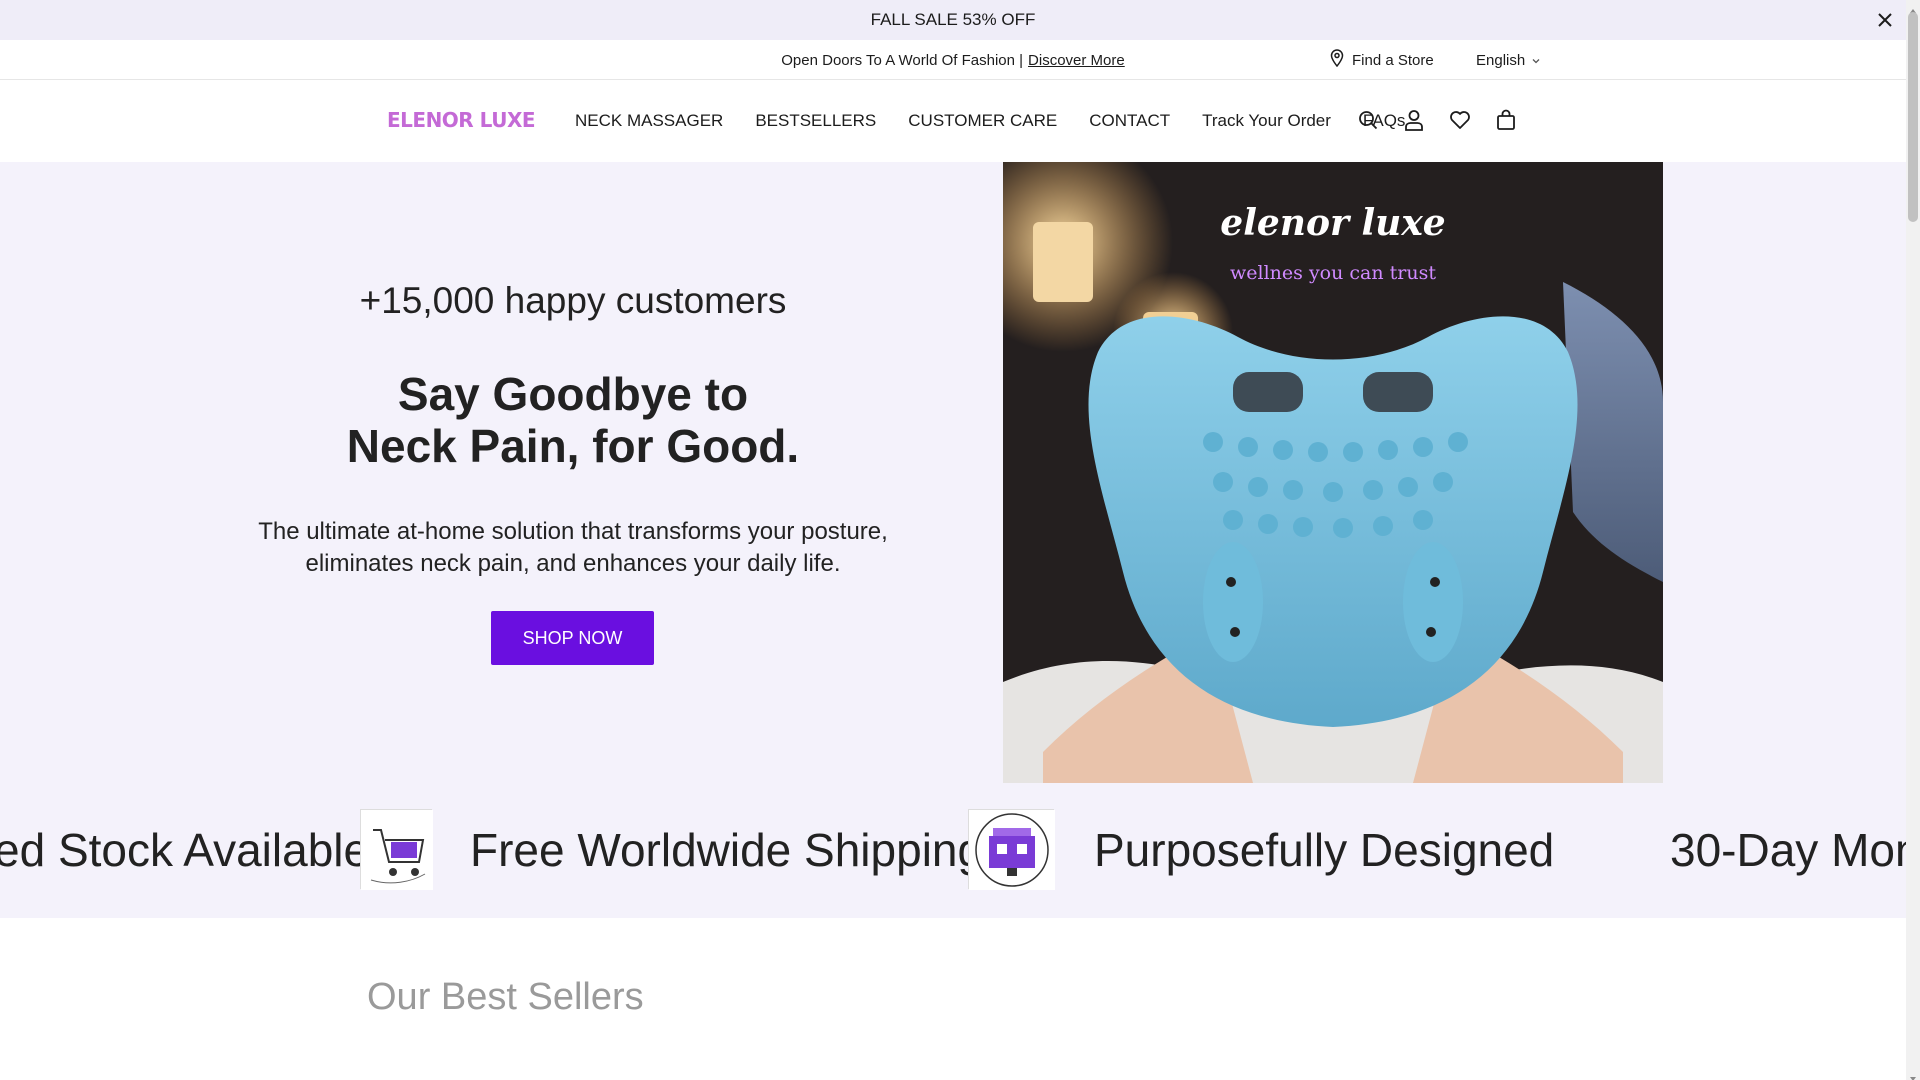  Describe the element at coordinates (902, 60) in the screenshot. I see `promo-text: Open Doors To A World Of Fashion |` at that location.